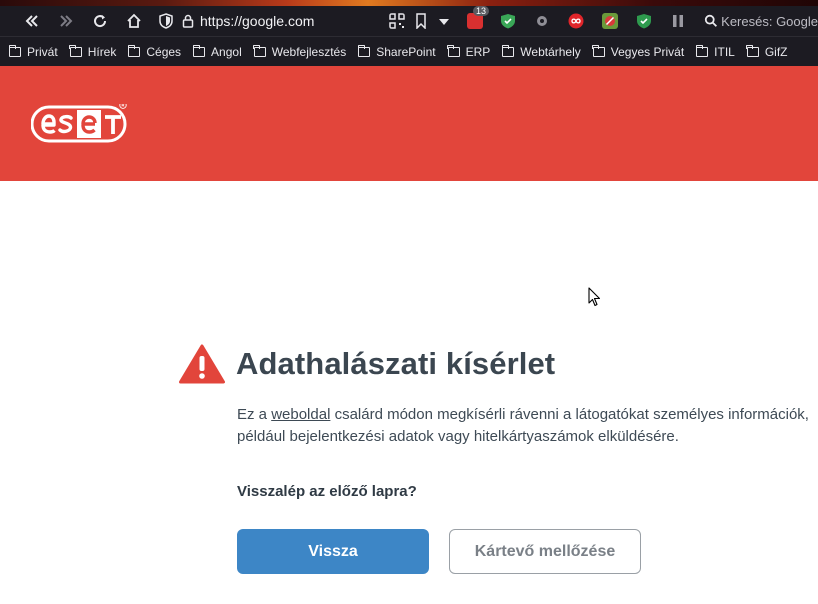 This screenshot has height=604, width=818. I want to click on bookmark-folder-sharepoint: SharePoint, so click(396, 51).